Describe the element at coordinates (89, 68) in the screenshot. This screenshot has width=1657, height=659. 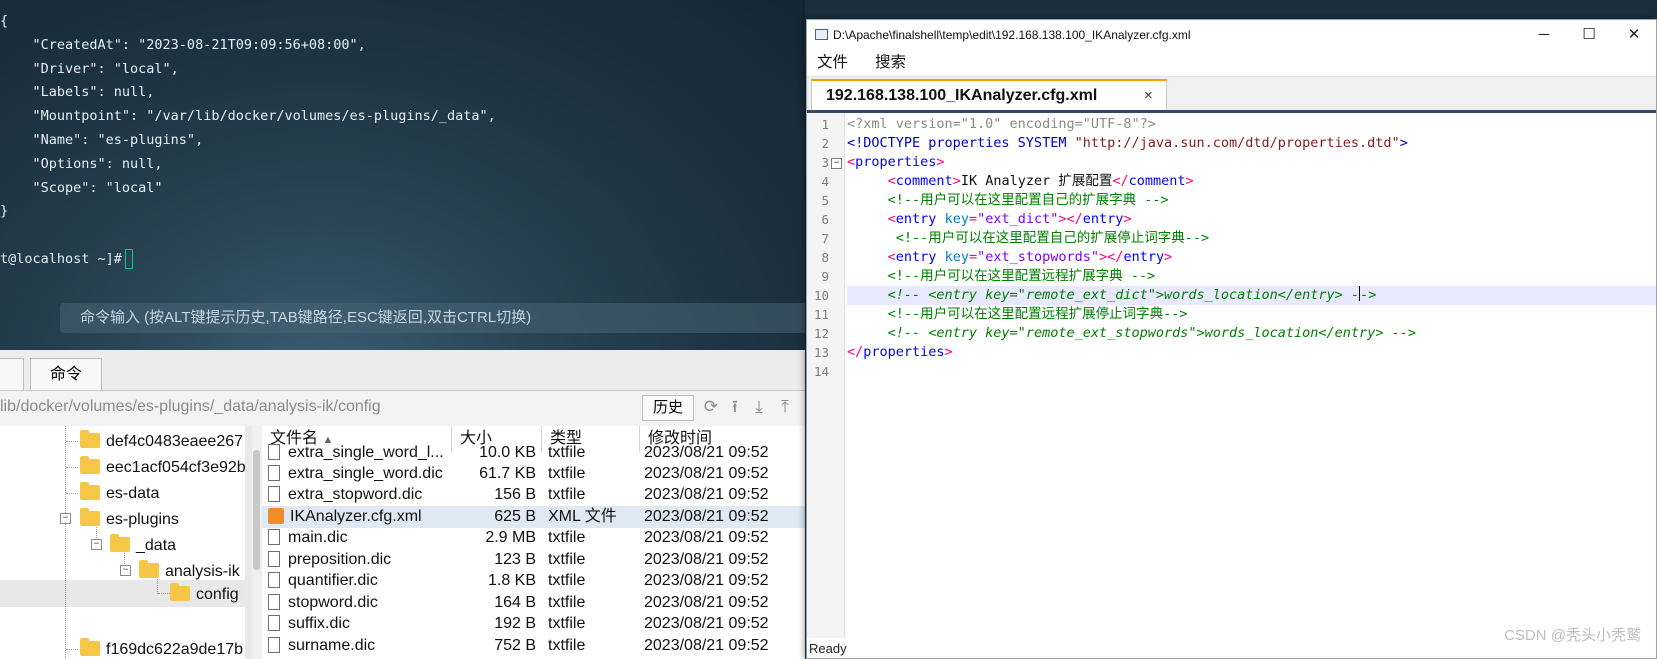
I see `terminal-line: "Driver": "local",` at that location.